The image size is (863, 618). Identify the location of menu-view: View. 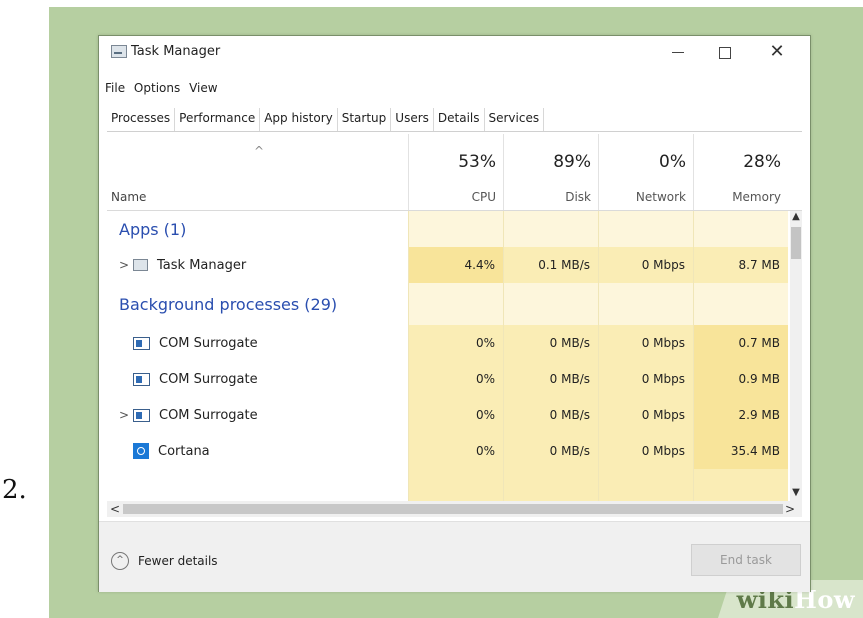
(203, 88).